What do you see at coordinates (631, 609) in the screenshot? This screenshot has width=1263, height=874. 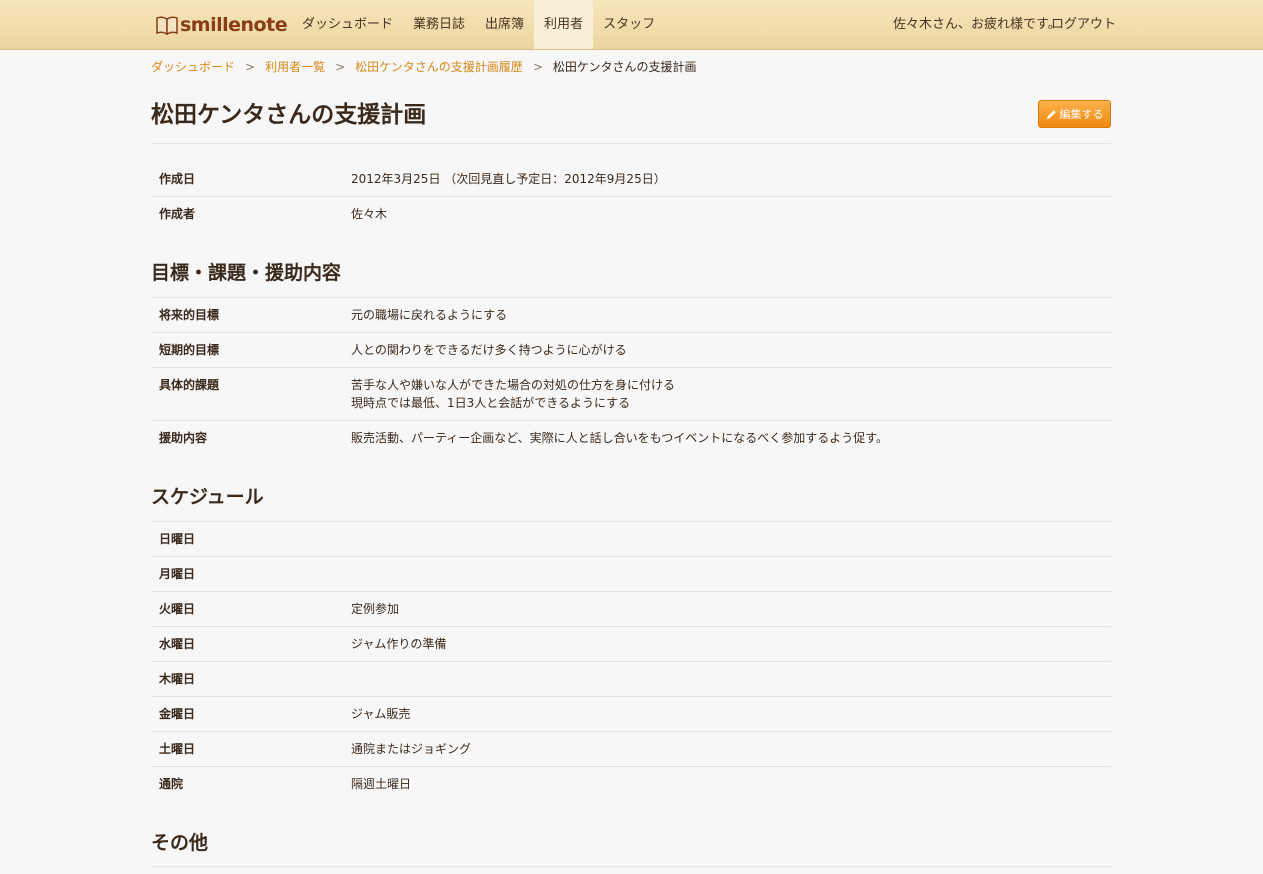 I see `schedule-row: 火曜日 定例参加` at bounding box center [631, 609].